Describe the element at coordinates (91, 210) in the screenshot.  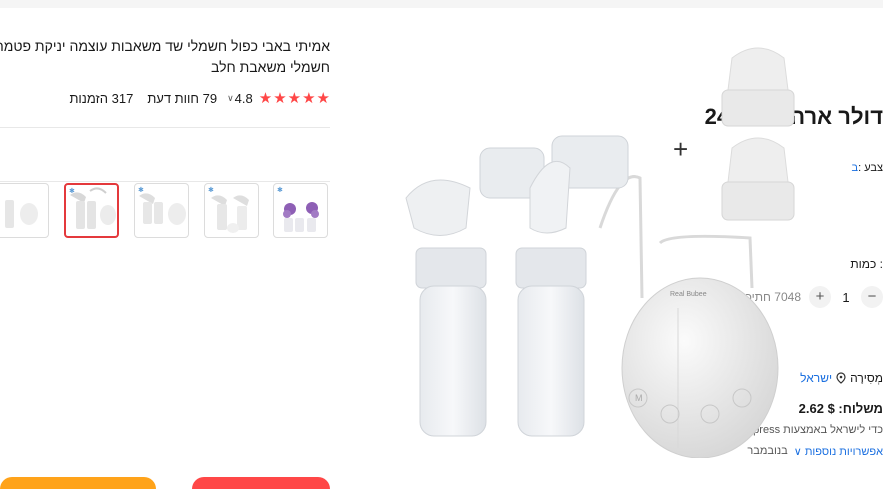
I see `variant-swatch-selected: ✱` at that location.